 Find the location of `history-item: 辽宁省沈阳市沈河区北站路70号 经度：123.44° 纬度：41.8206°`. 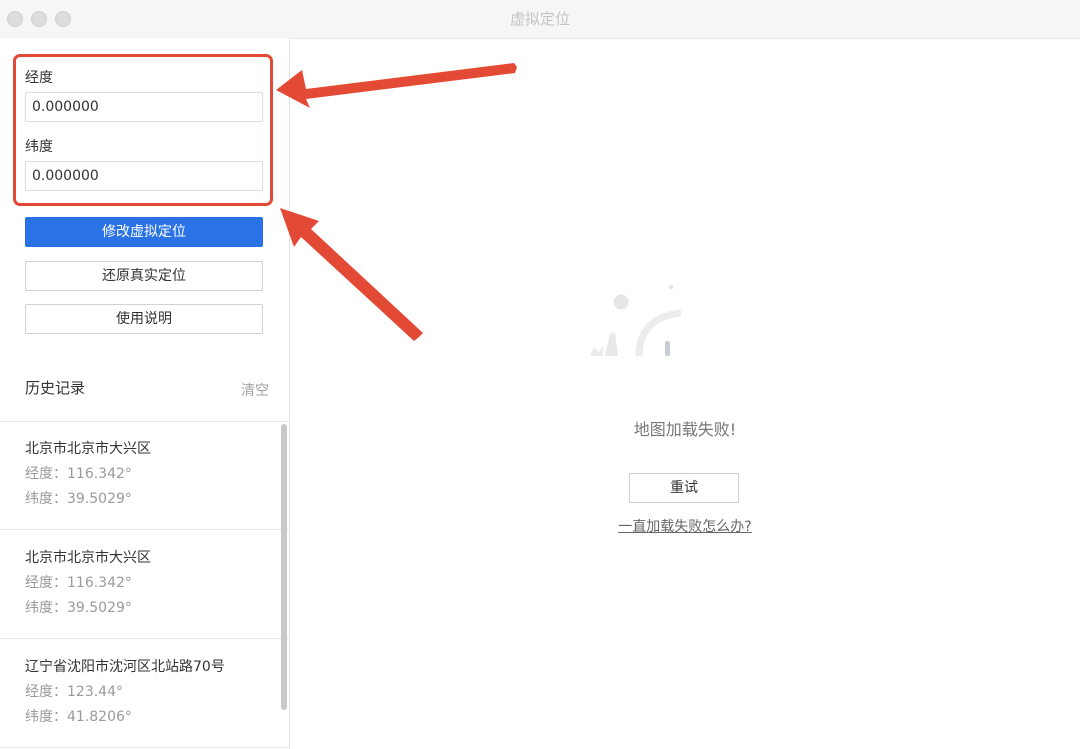

history-item: 辽宁省沈阳市沈河区北站路70号 经度：123.44° 纬度：41.8206° is located at coordinates (140, 693).